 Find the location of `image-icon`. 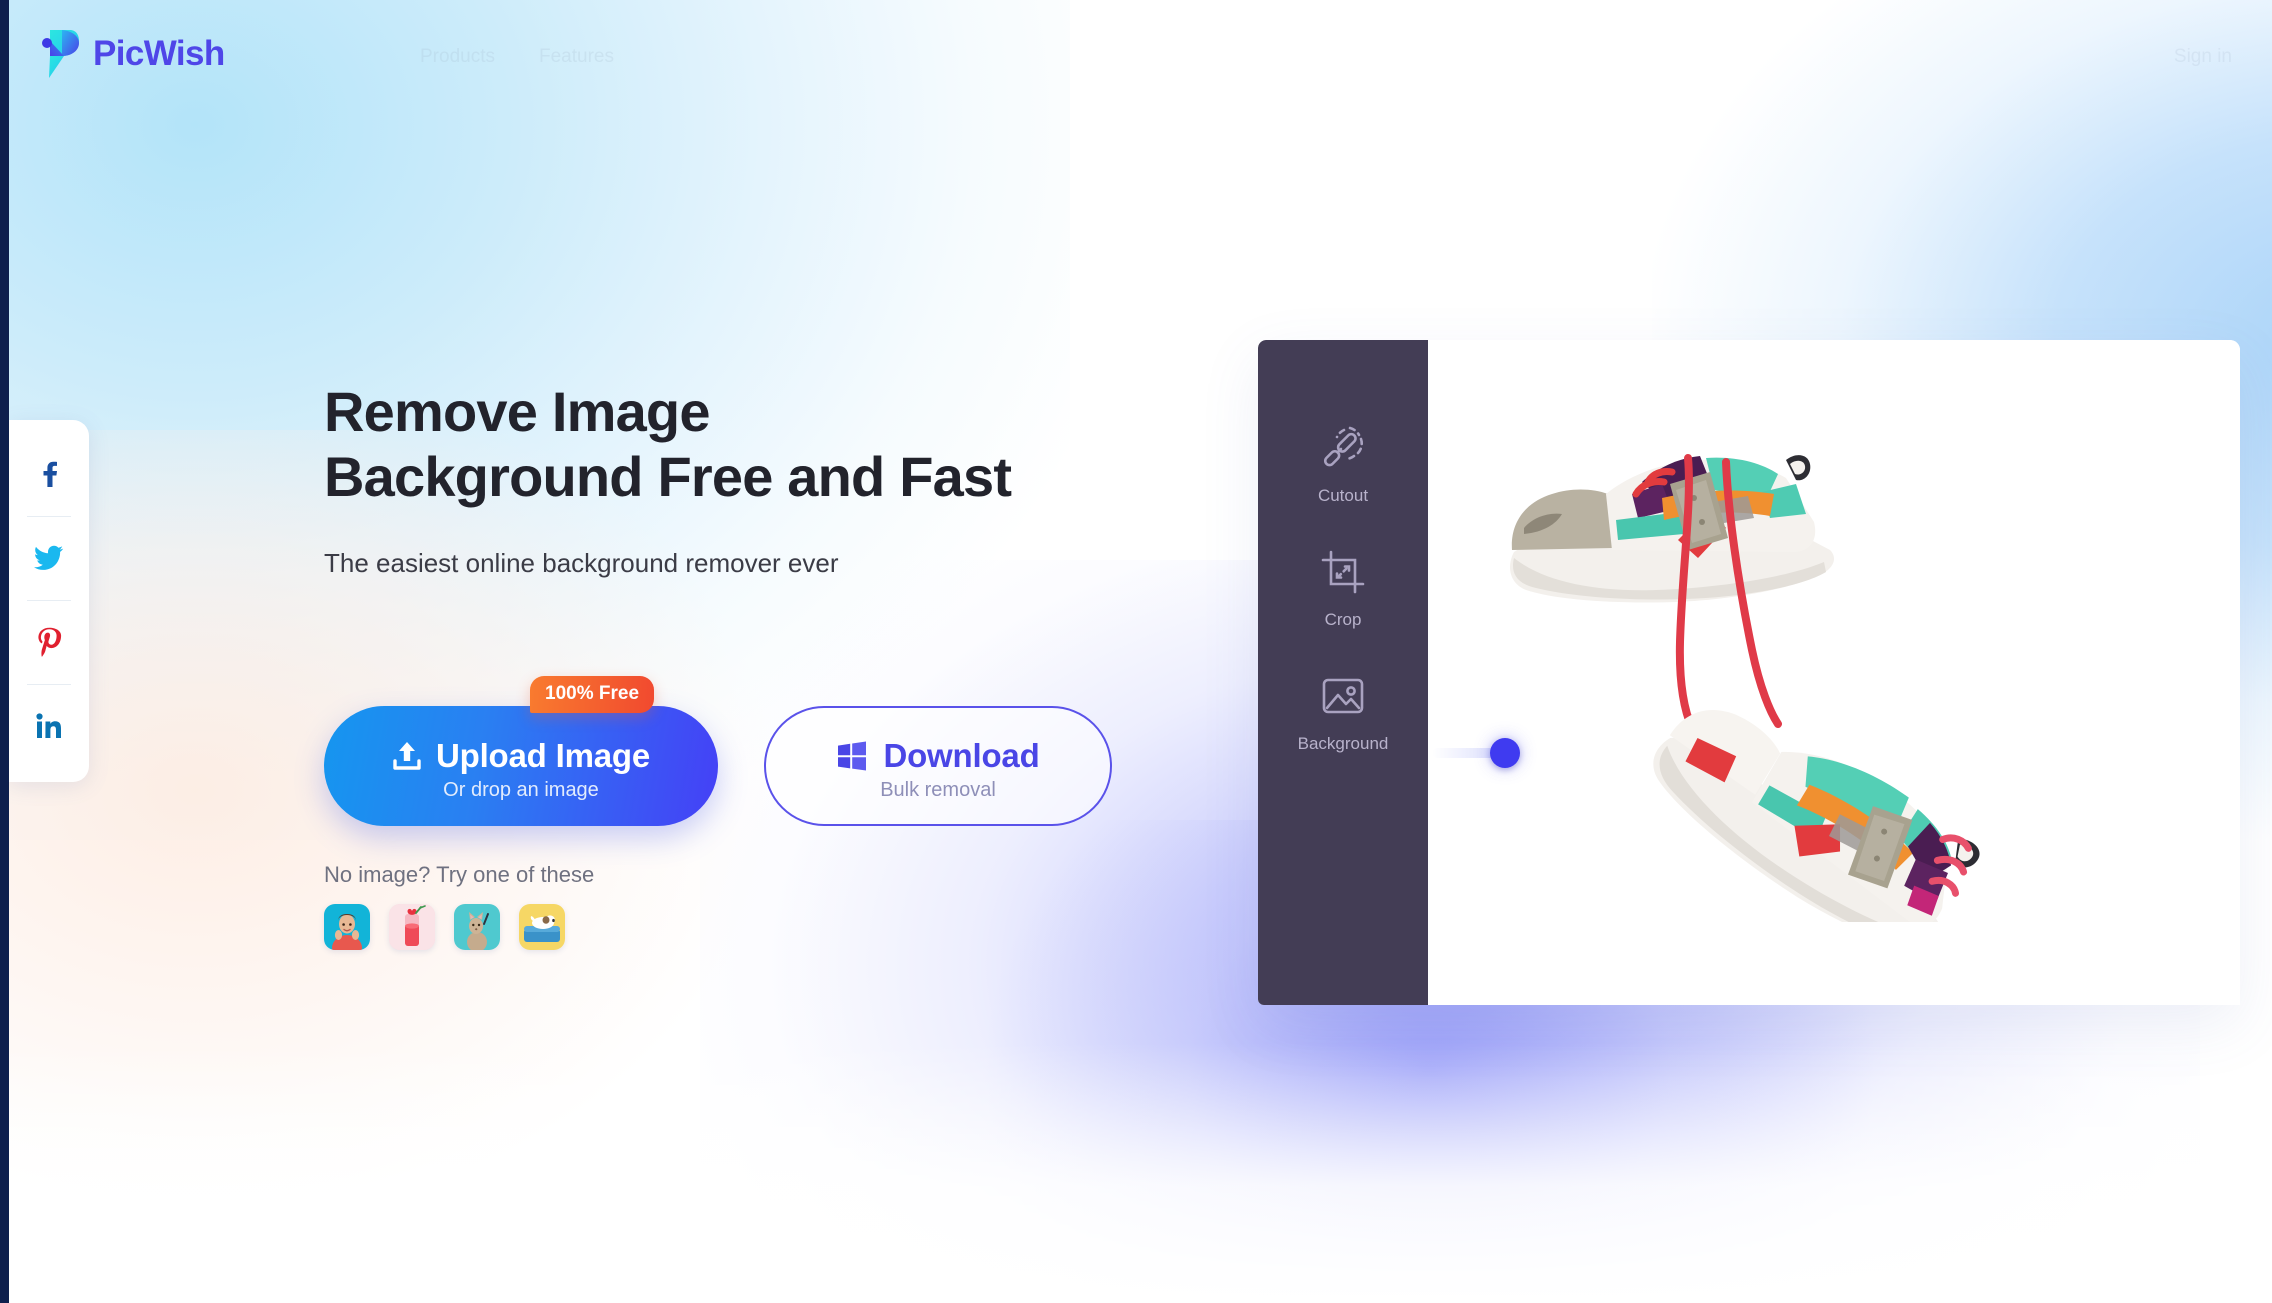

image-icon is located at coordinates (1343, 696).